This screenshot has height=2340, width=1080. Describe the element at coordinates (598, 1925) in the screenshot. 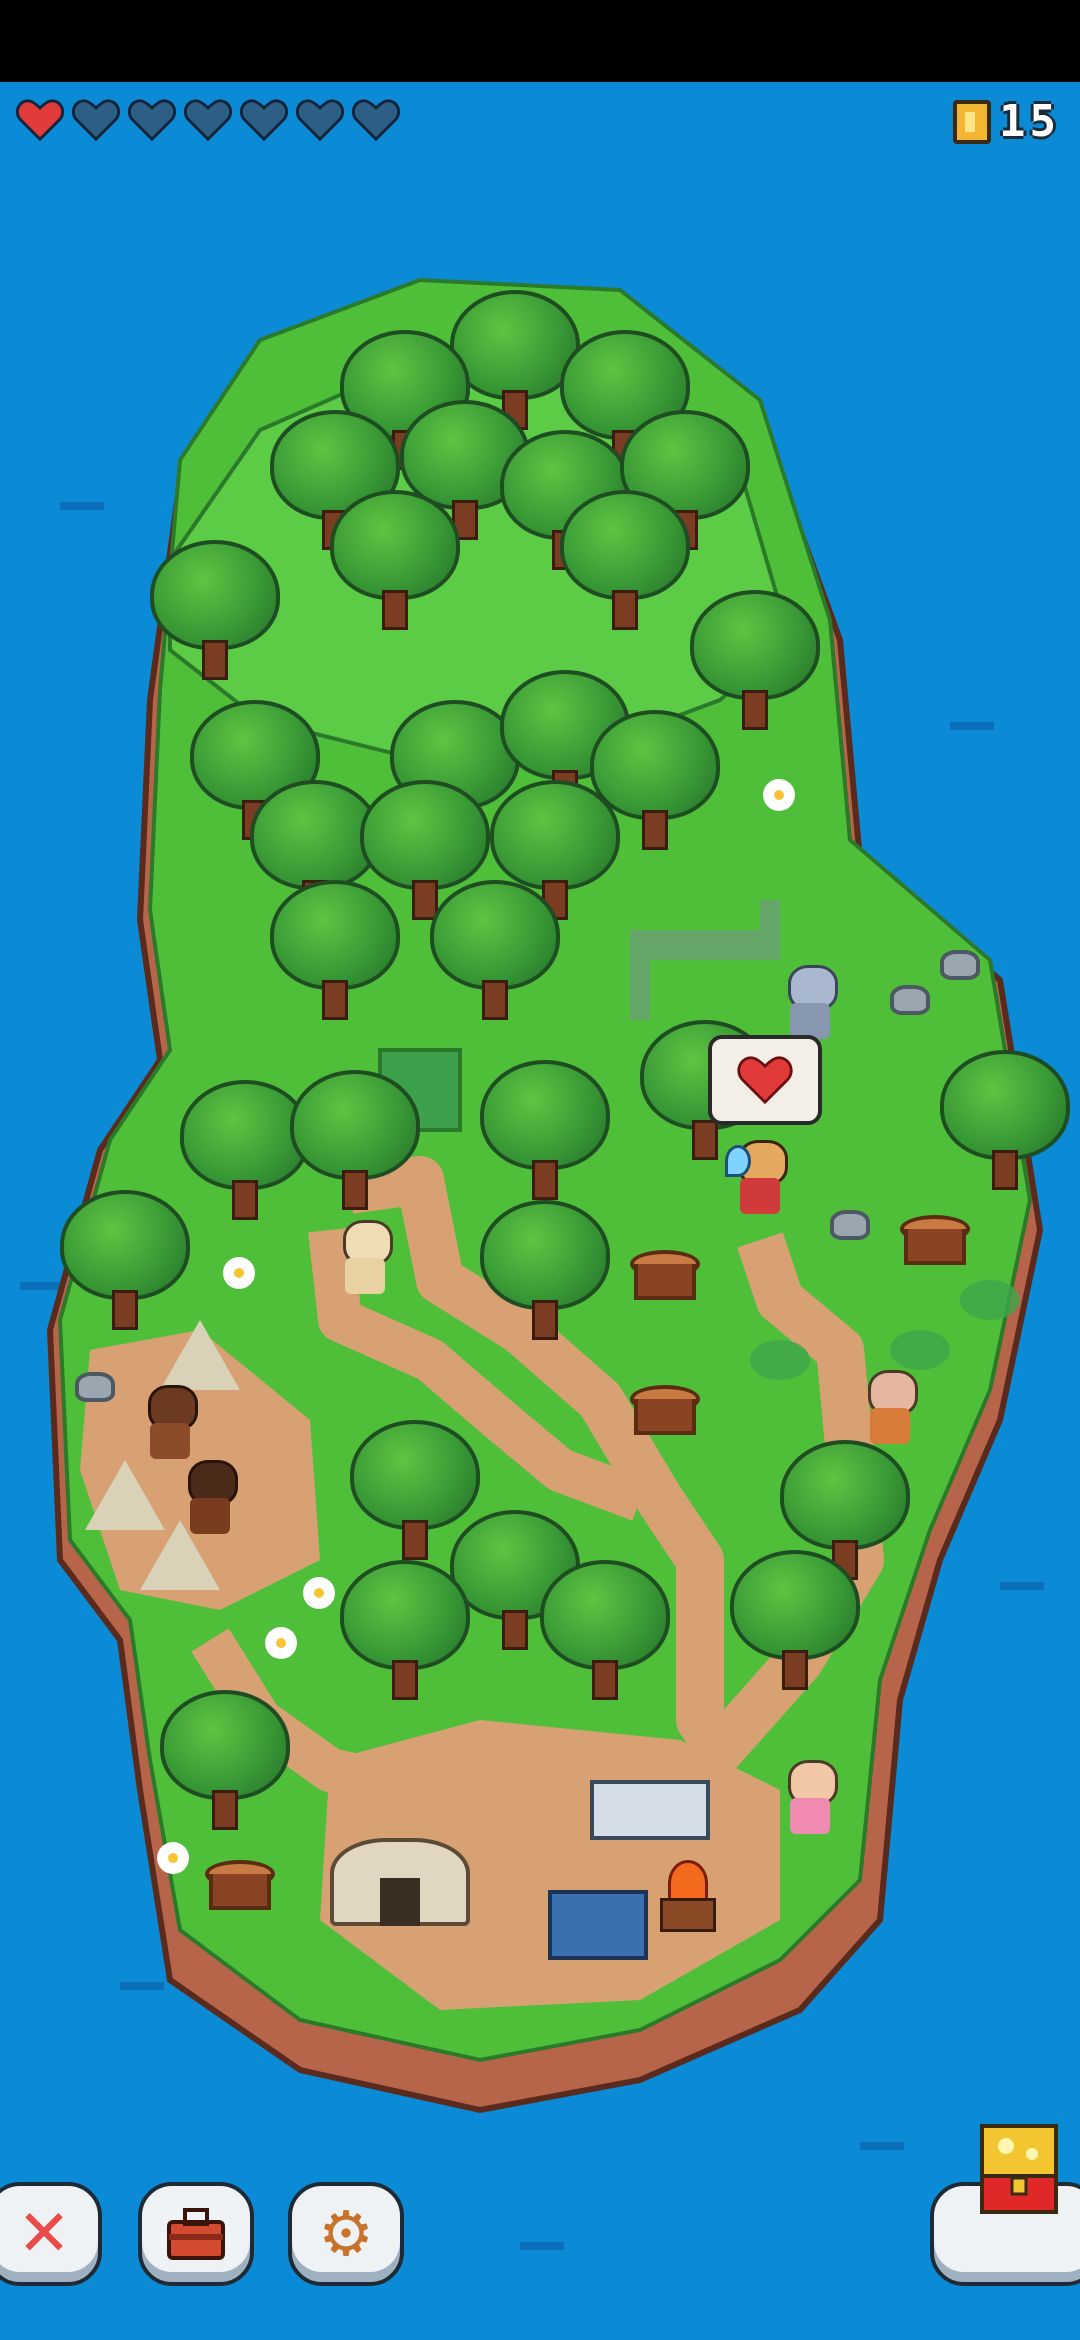

I see `workbench` at that location.